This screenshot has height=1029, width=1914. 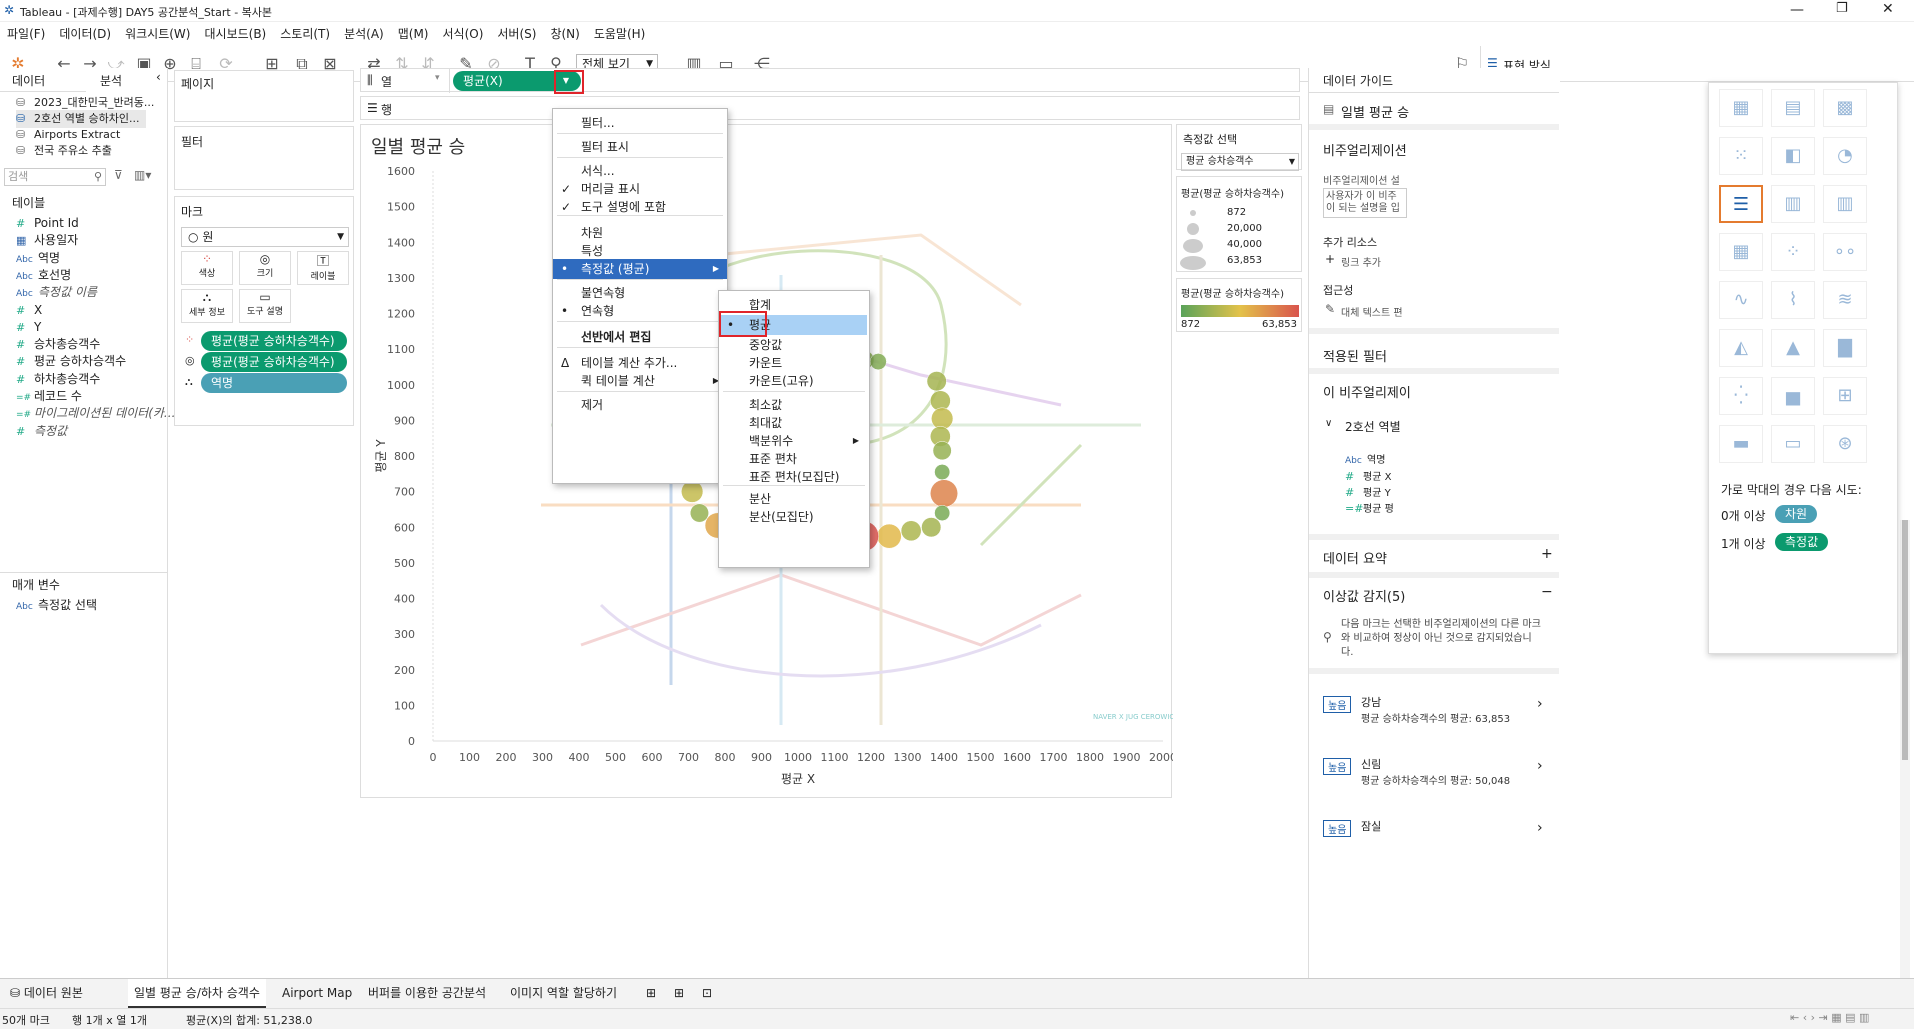 What do you see at coordinates (830, 108) in the screenshot?
I see `rows-shelf: ☰ 행` at bounding box center [830, 108].